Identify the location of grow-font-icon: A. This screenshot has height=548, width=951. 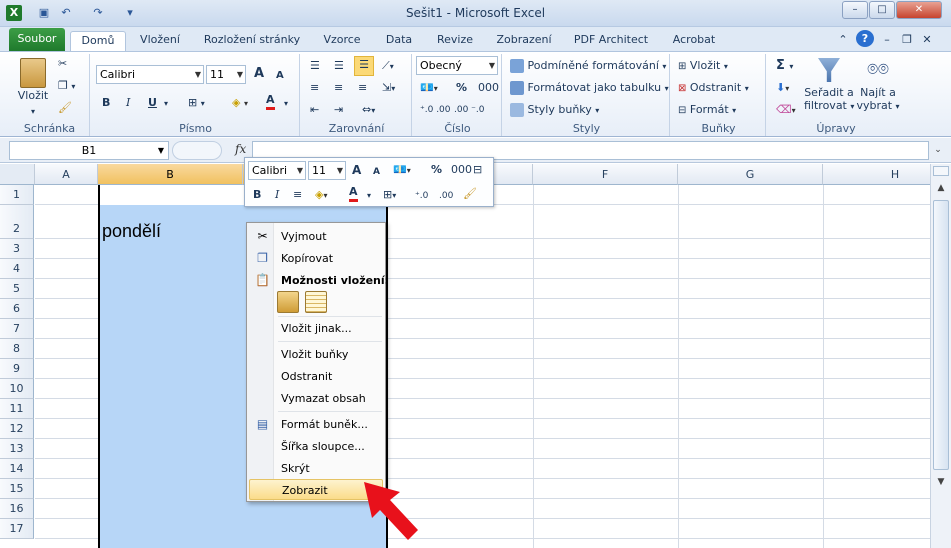
(259, 74).